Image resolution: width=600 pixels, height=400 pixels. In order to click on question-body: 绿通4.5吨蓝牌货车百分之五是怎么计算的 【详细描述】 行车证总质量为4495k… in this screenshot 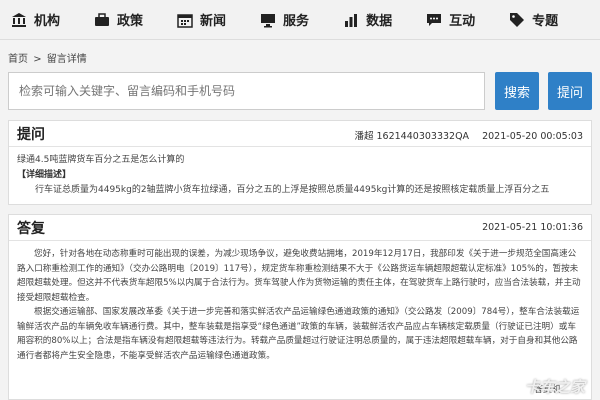, I will do `click(300, 175)`.